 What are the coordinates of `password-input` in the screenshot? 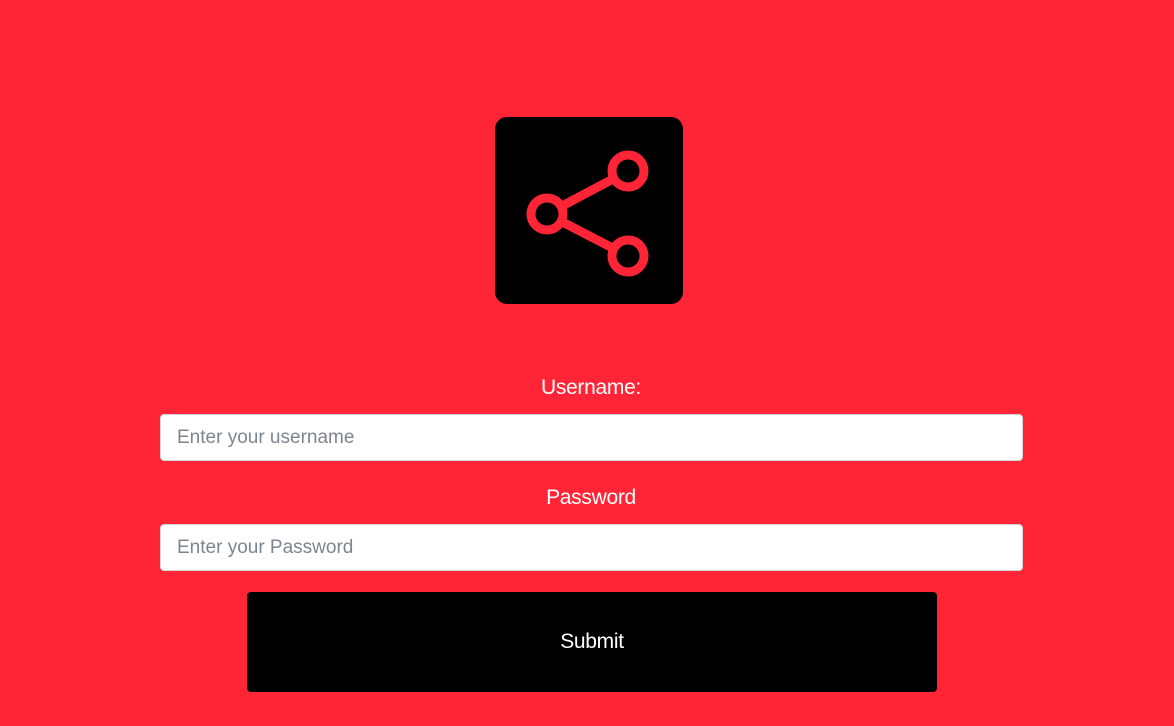 It's located at (591, 547).